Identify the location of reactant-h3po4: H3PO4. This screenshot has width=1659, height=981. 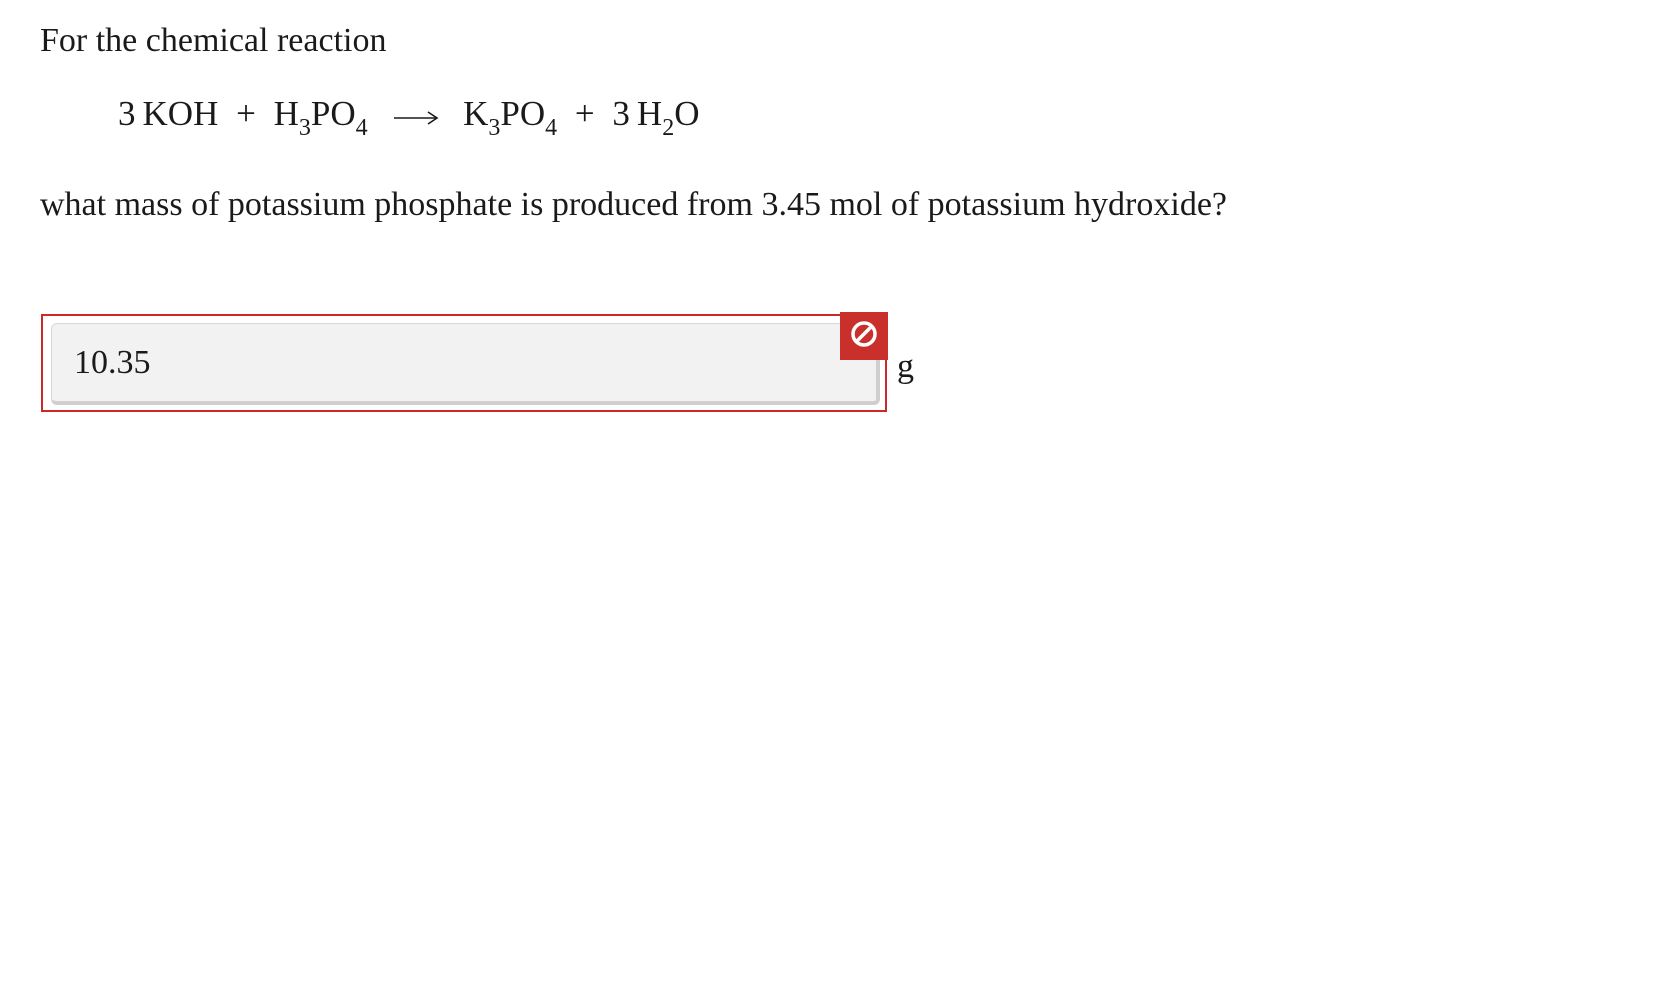
(320, 116).